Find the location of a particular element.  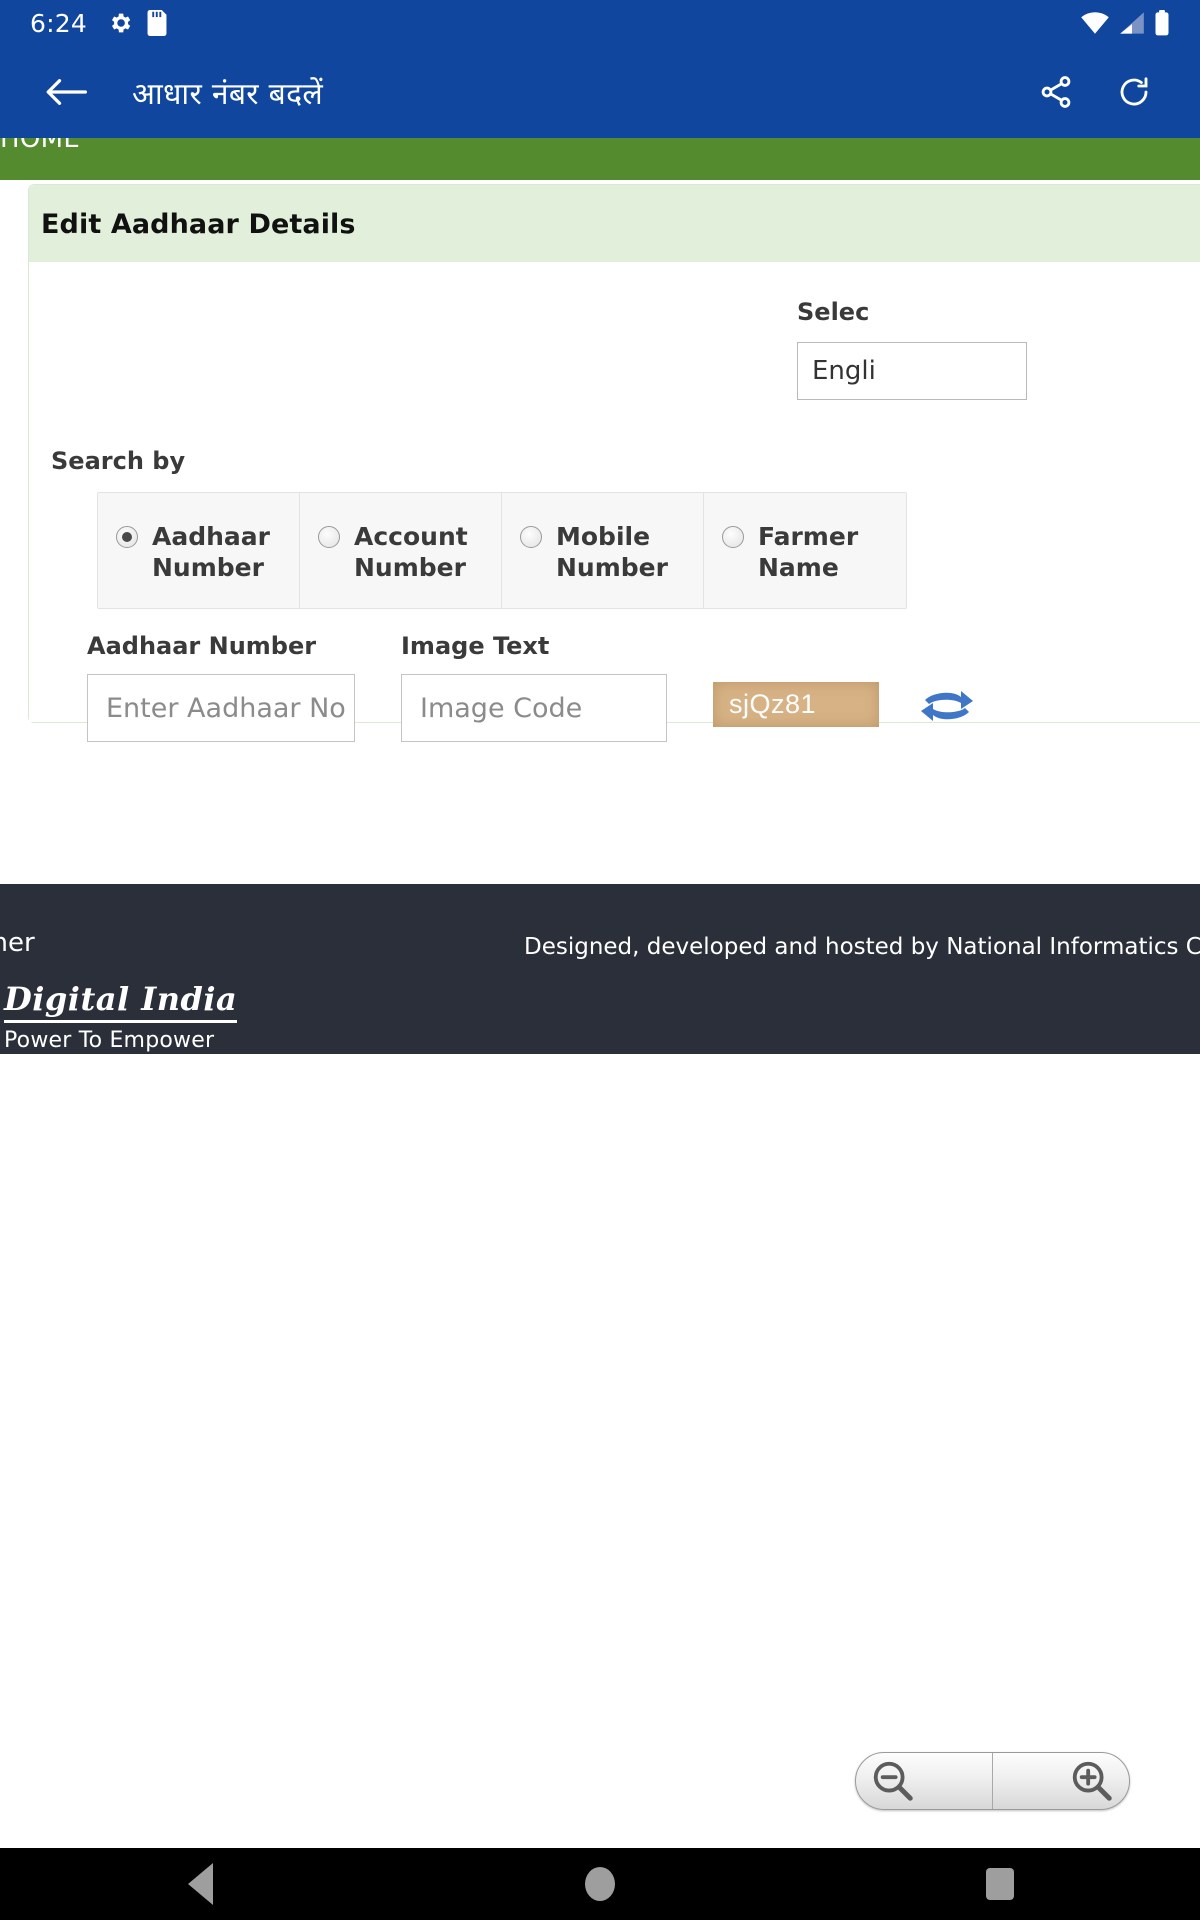

nav-home-icon is located at coordinates (600, 1884).